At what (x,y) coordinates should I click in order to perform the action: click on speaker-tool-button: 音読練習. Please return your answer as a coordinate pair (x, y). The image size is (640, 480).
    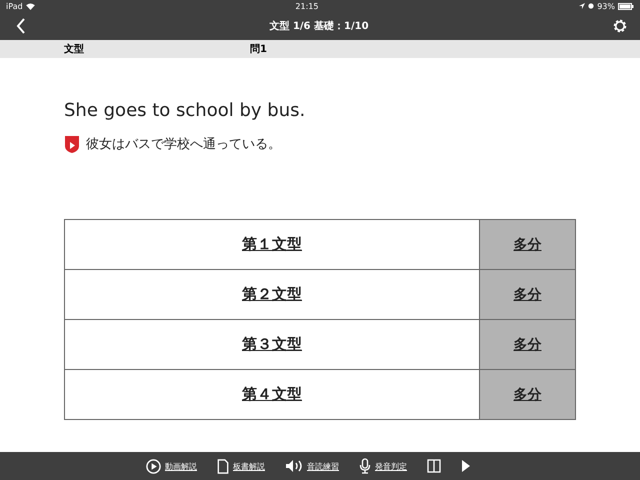
    Looking at the image, I should click on (312, 466).